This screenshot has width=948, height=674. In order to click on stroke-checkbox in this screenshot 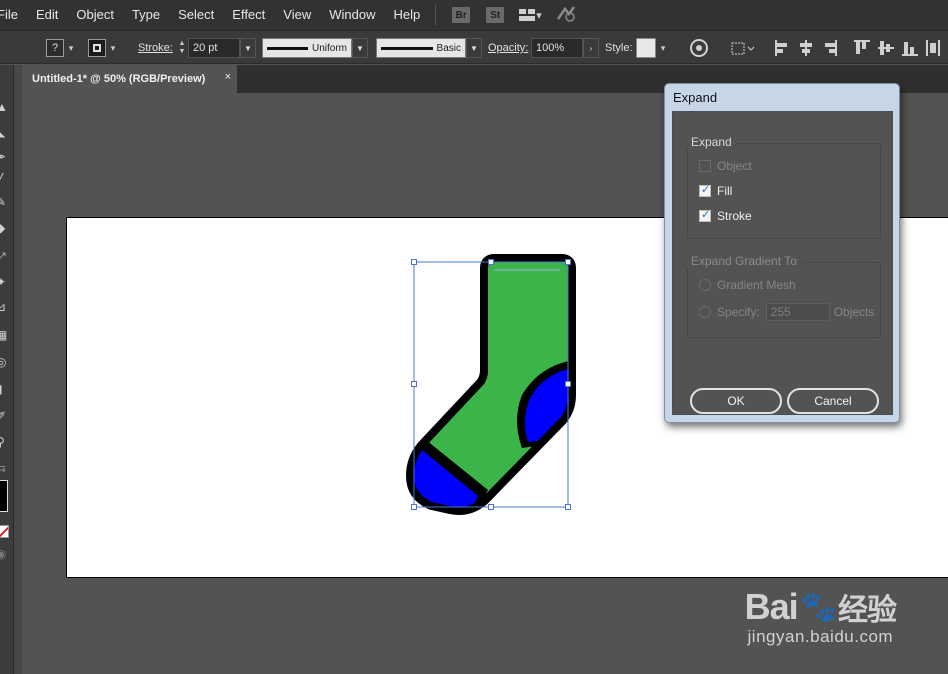, I will do `click(705, 215)`.